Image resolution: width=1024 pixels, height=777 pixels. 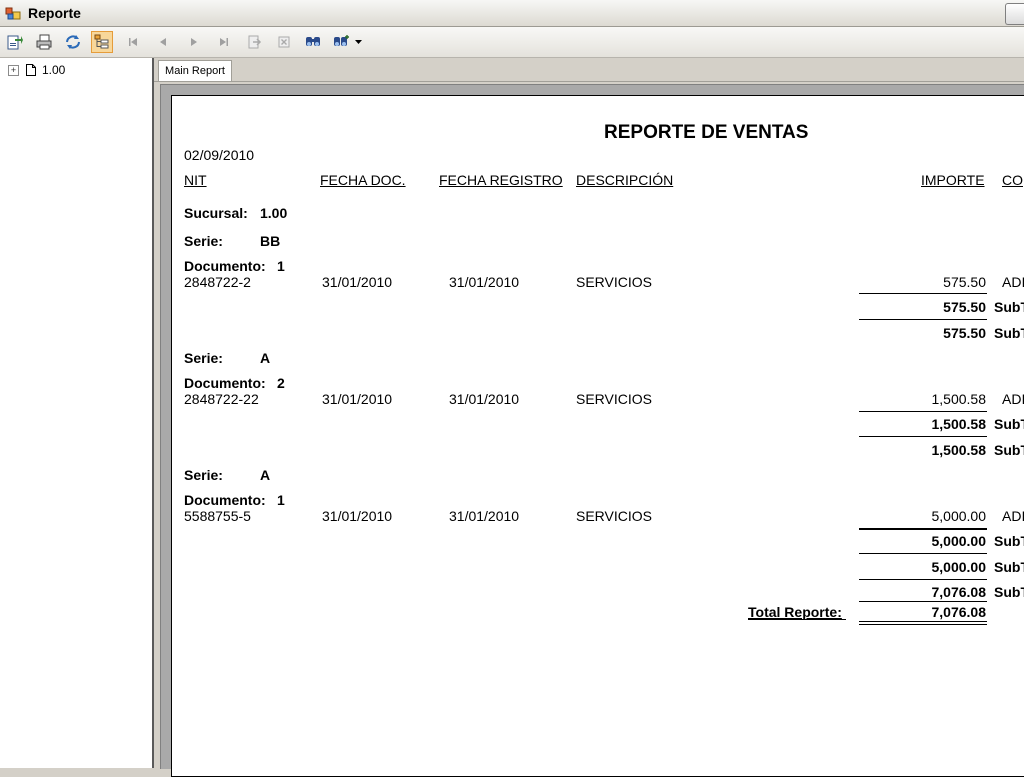 What do you see at coordinates (13, 70) in the screenshot?
I see `expand-icon: +` at bounding box center [13, 70].